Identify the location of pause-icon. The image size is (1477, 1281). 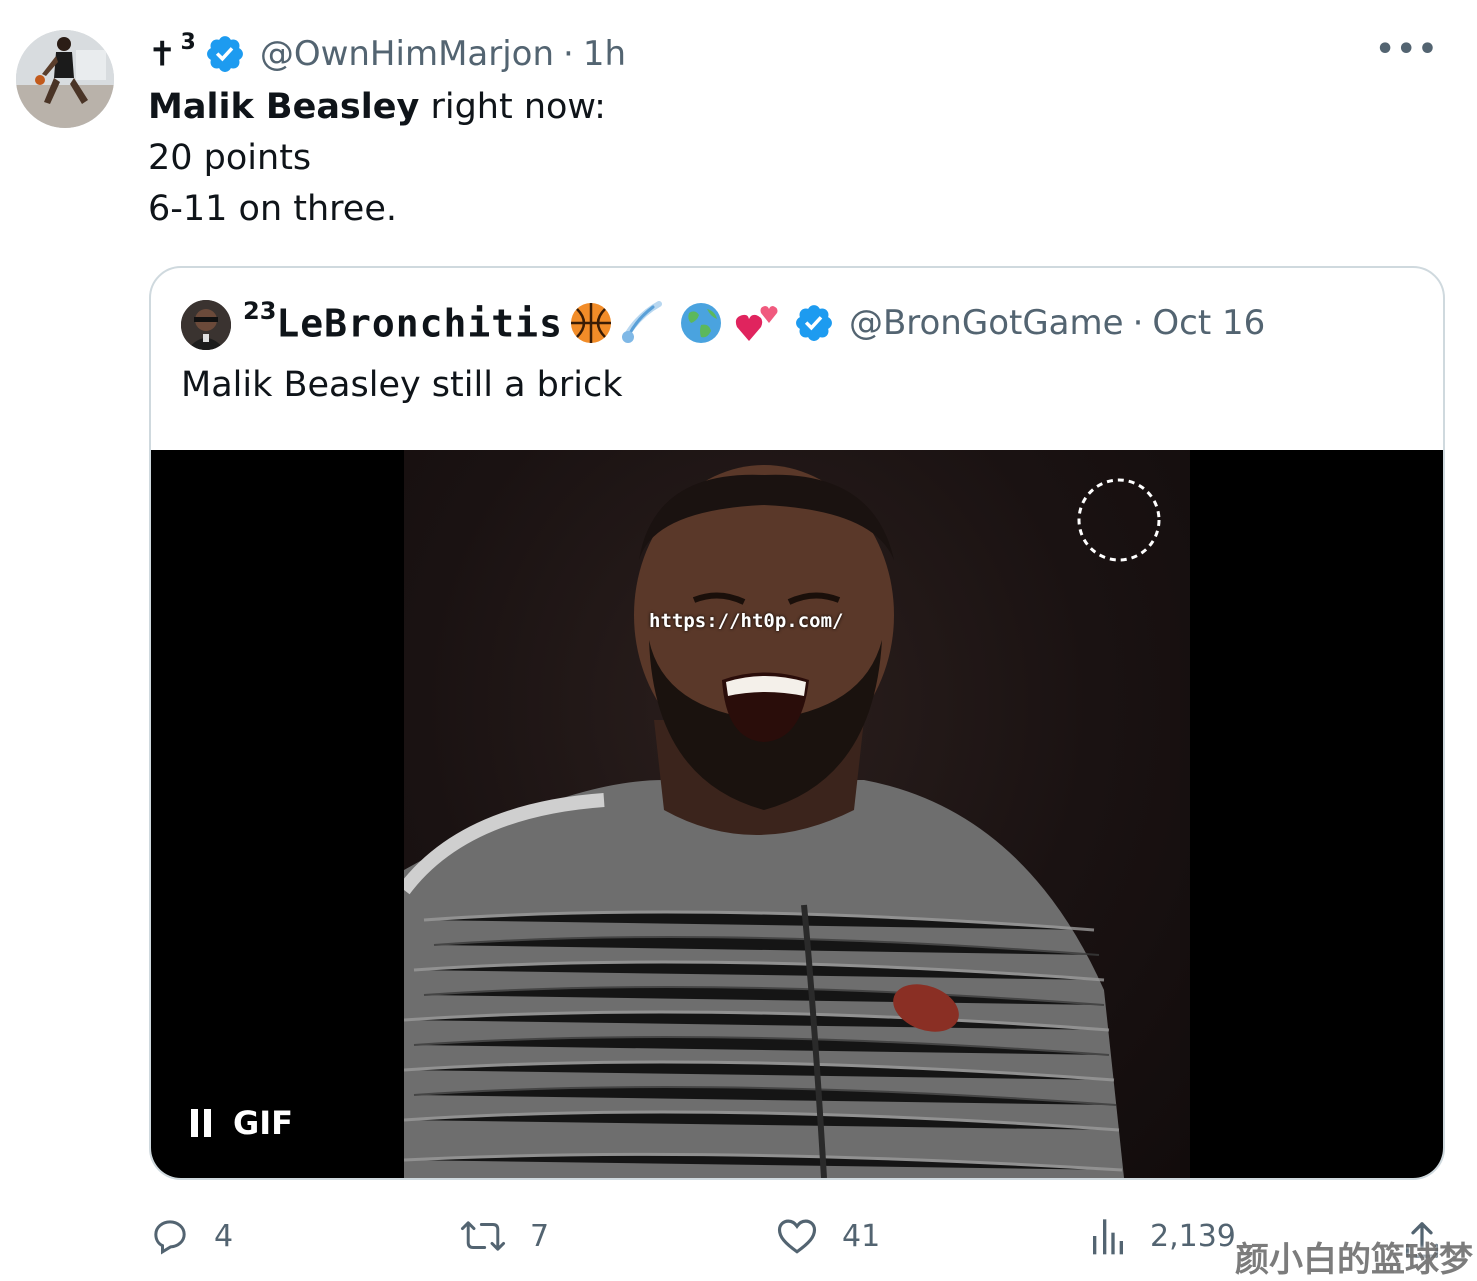
(194, 1123).